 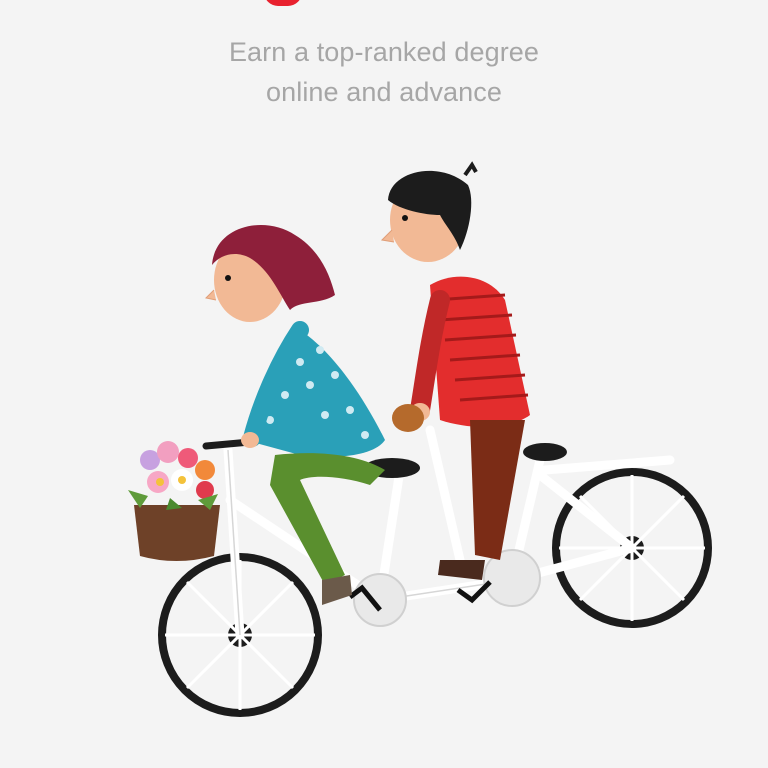 I want to click on front-chainring, so click(x=380, y=600).